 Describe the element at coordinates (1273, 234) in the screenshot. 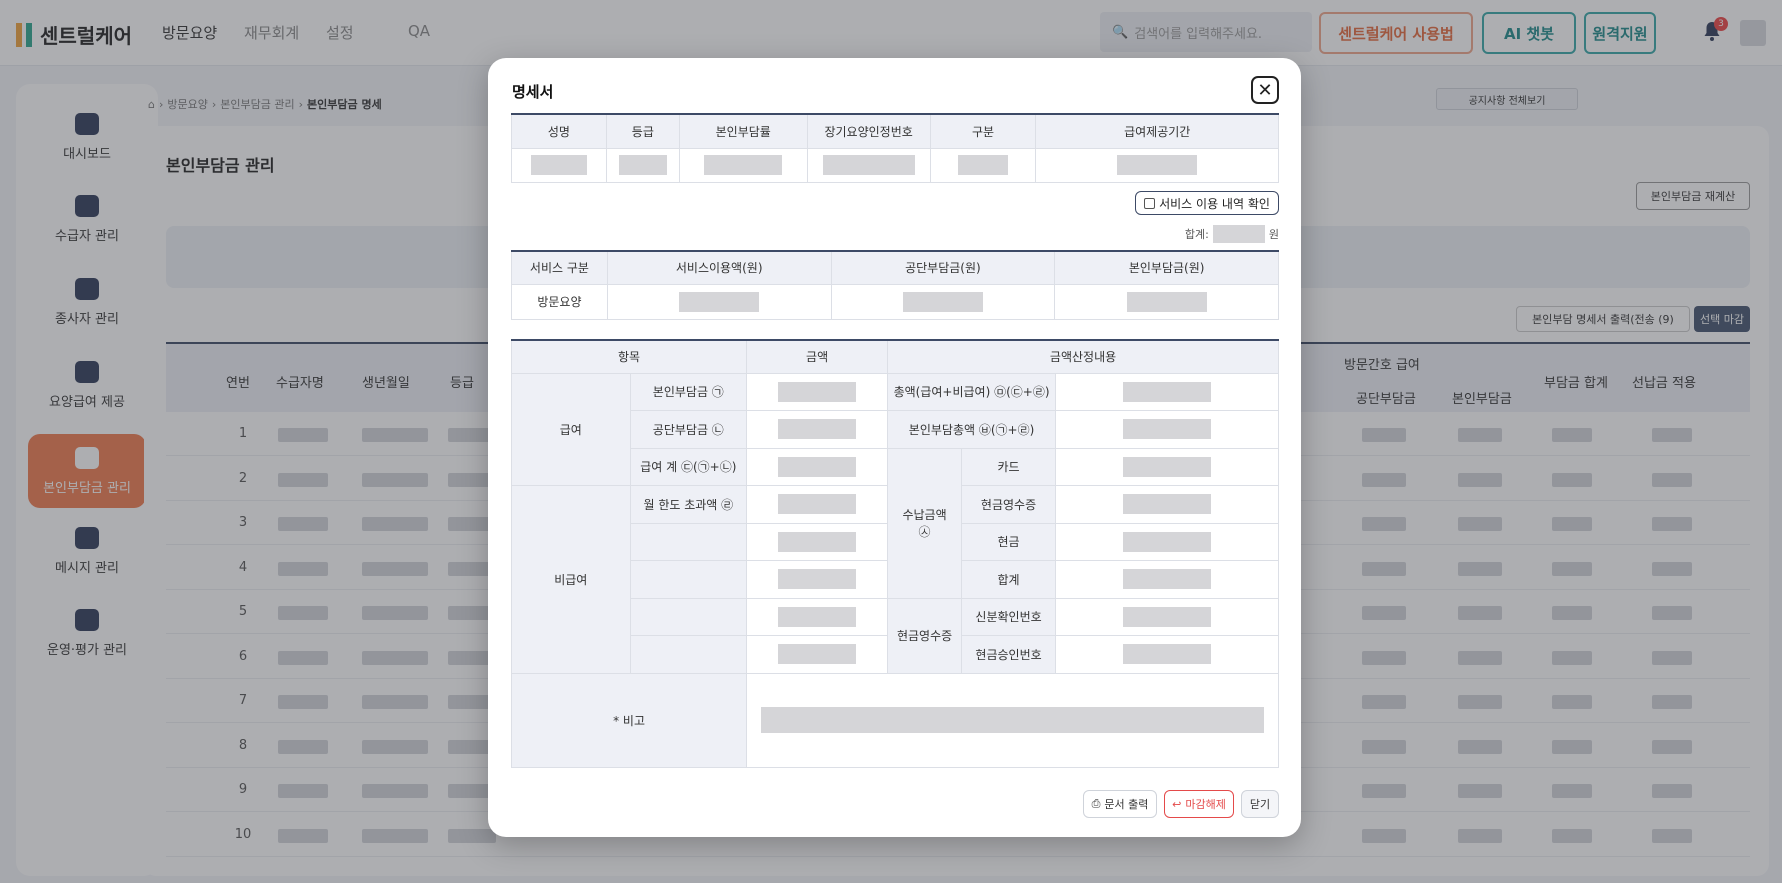

I see `total-unit: 원` at that location.